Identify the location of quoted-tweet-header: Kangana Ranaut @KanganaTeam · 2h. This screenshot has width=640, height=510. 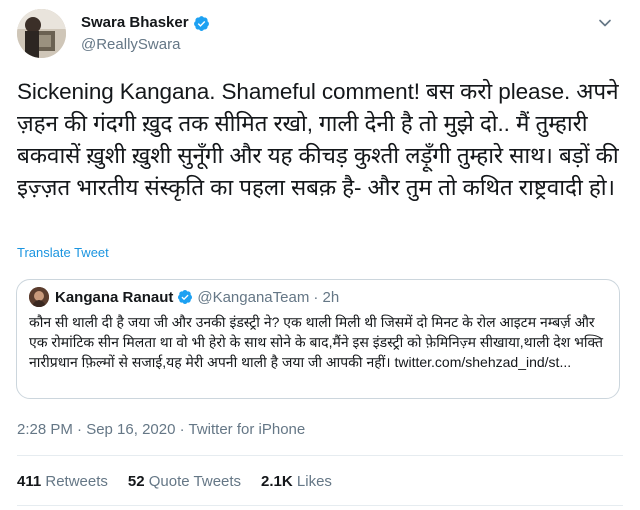
(184, 297).